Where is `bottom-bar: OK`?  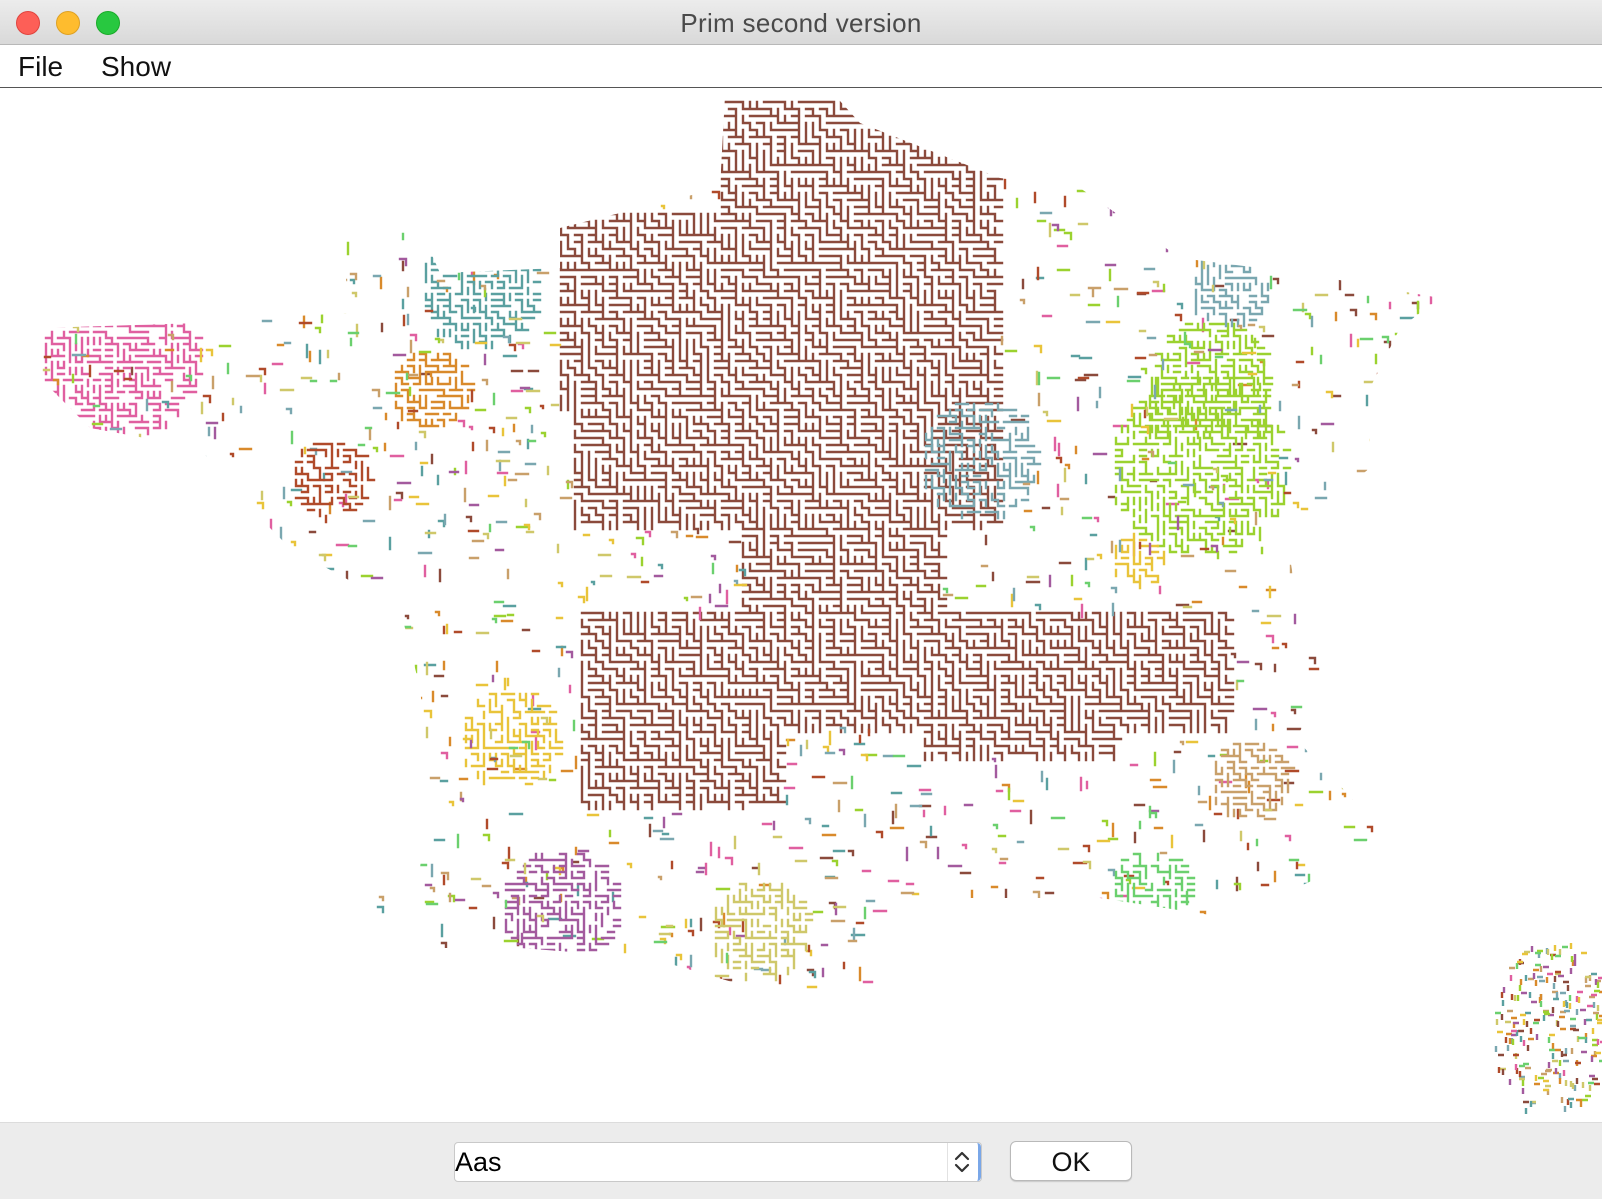 bottom-bar: OK is located at coordinates (801, 1160).